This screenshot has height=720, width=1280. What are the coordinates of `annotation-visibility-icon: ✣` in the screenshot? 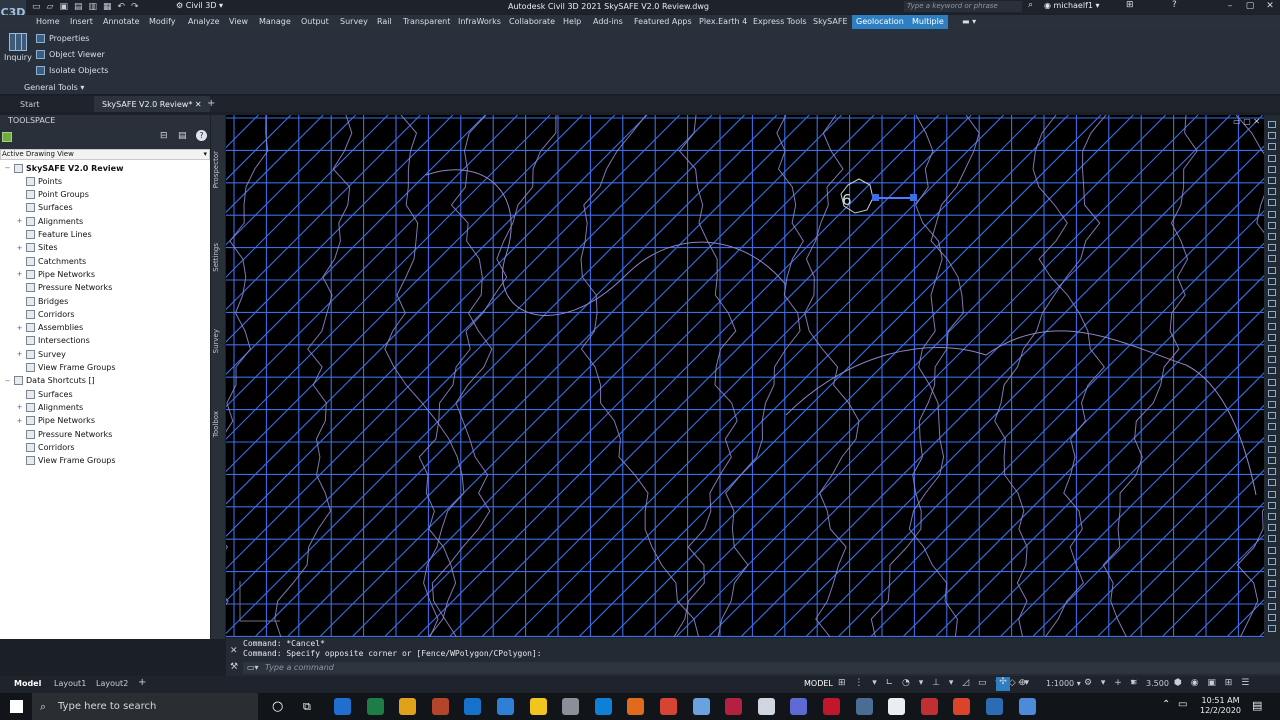 It's located at (1003, 684).